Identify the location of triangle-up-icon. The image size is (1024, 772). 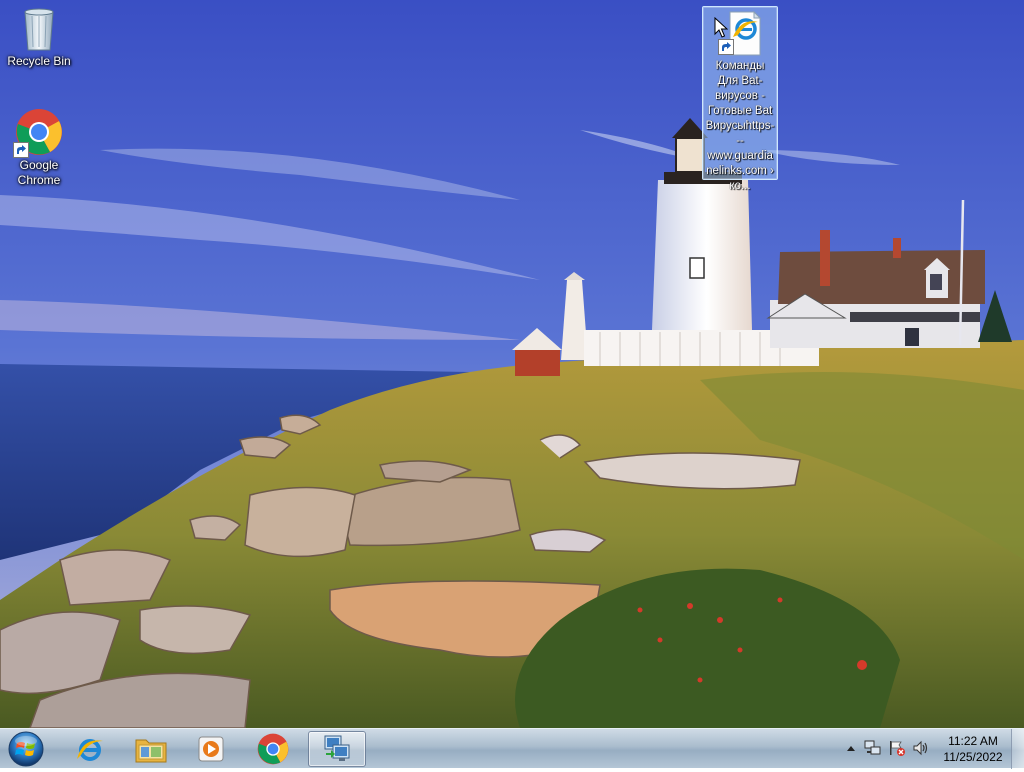
(851, 748).